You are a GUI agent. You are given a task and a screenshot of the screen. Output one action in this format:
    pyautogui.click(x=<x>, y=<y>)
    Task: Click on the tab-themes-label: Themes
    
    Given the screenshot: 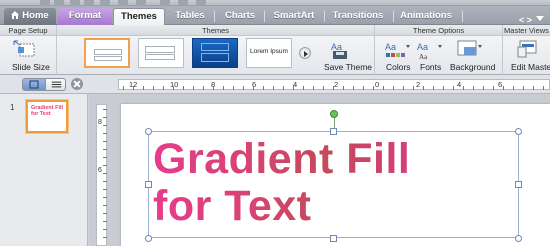 What is the action you would take?
    pyautogui.click(x=139, y=16)
    